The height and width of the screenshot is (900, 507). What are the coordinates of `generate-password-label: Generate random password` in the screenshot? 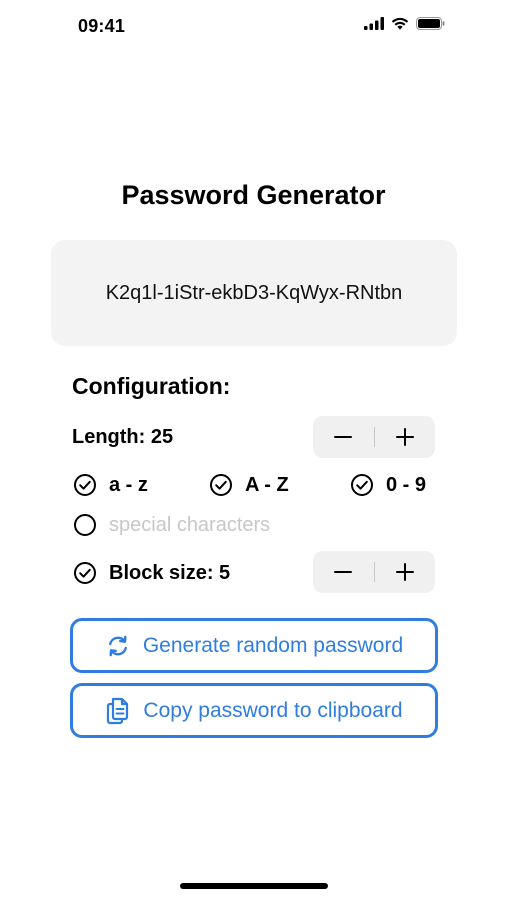 It's located at (273, 645).